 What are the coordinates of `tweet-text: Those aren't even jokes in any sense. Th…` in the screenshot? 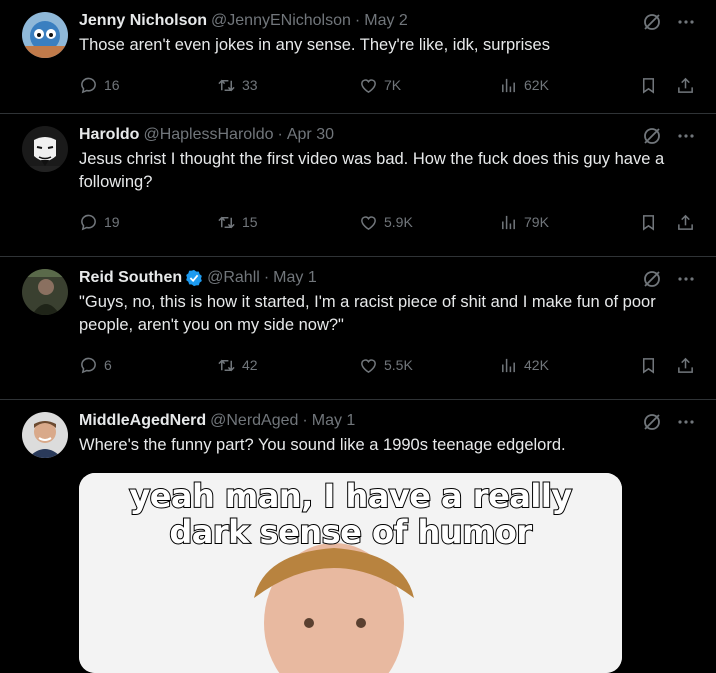 It's located at (314, 45).